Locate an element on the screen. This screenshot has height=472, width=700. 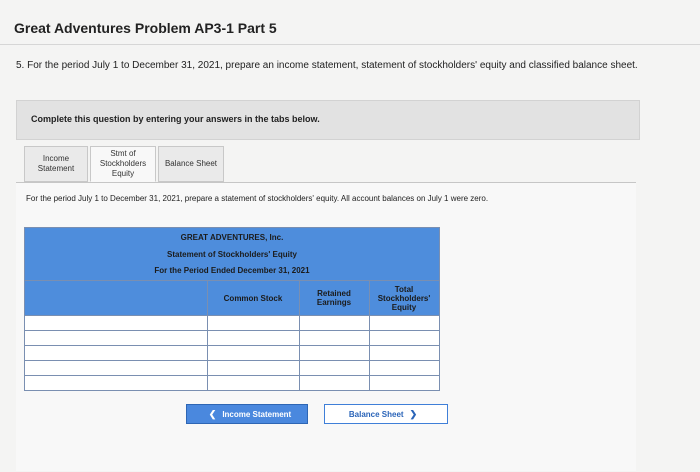
chevron-left-icon: ❮ is located at coordinates (212, 413).